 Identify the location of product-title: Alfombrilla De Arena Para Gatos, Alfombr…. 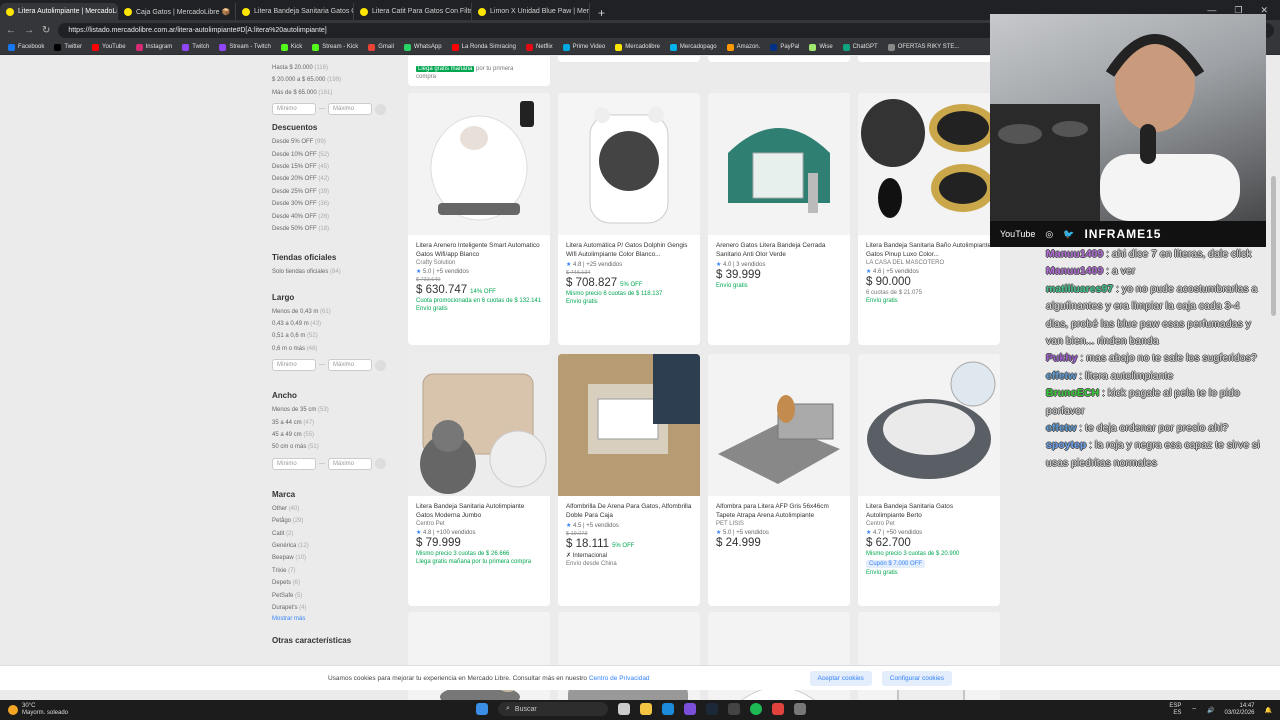
(629, 511).